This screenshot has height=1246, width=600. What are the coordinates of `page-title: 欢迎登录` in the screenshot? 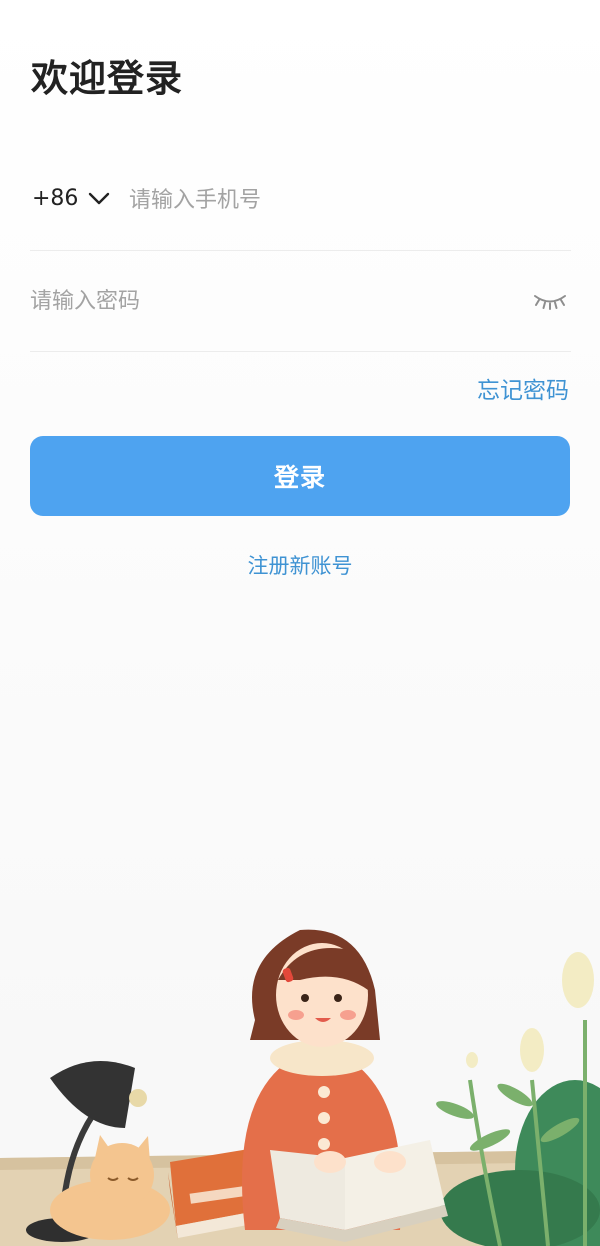 It's located at (107, 78).